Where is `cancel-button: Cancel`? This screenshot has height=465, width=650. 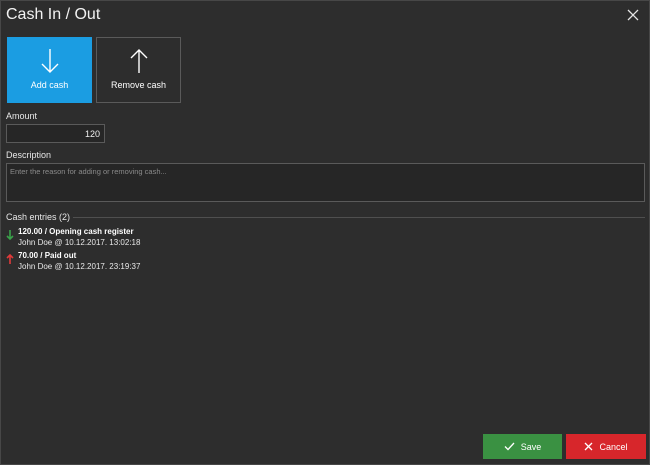 cancel-button: Cancel is located at coordinates (606, 446).